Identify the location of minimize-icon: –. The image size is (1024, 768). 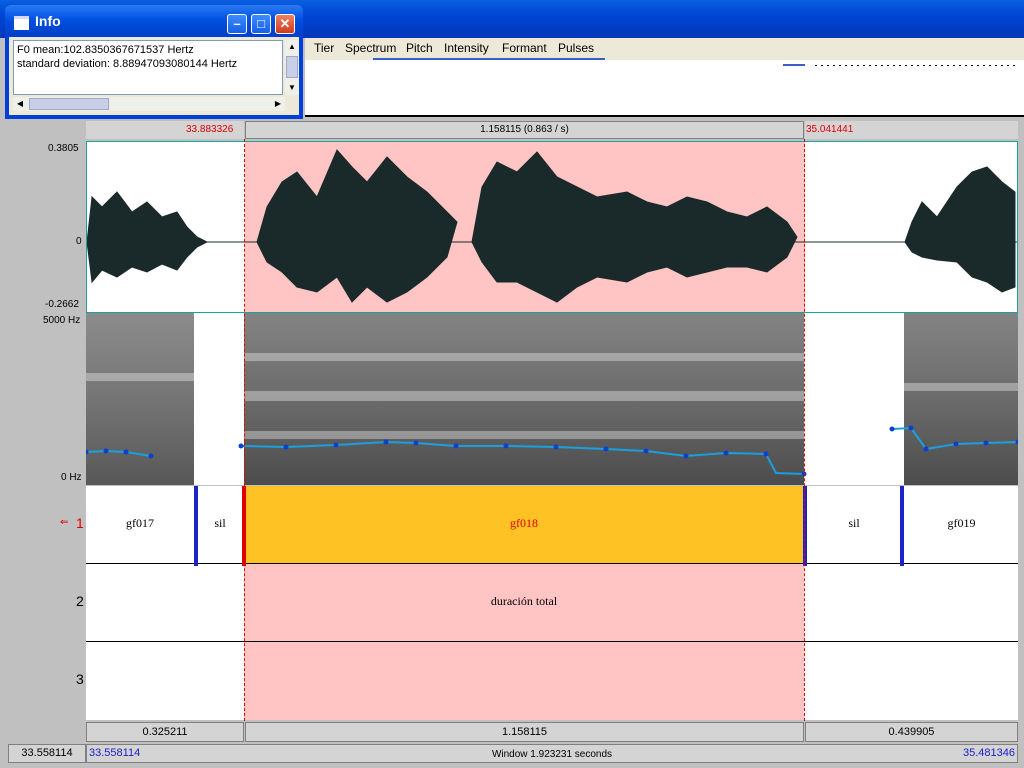
(237, 24).